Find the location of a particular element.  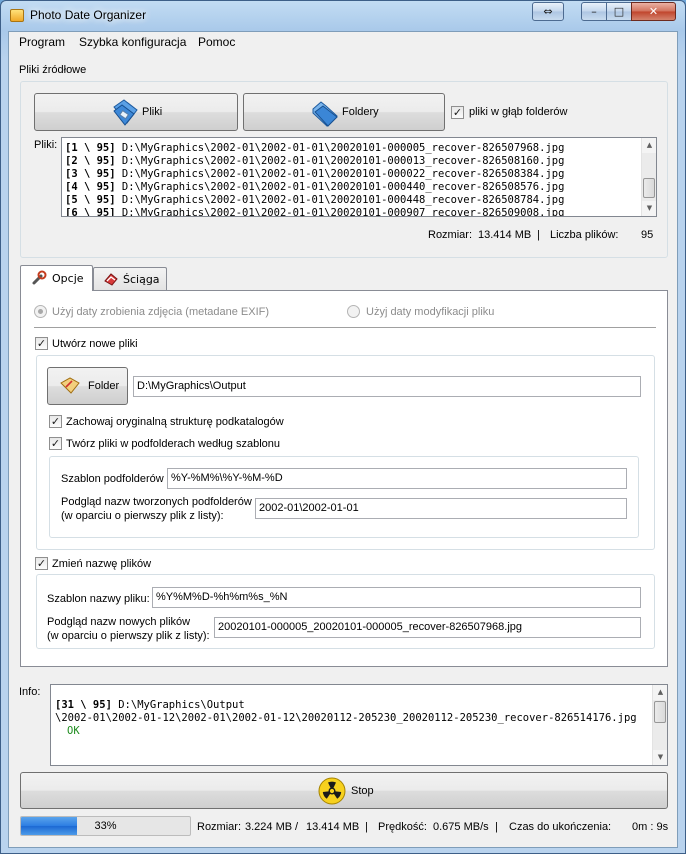

create-new-files-label: Utwórz nowe pliki is located at coordinates (95, 344).